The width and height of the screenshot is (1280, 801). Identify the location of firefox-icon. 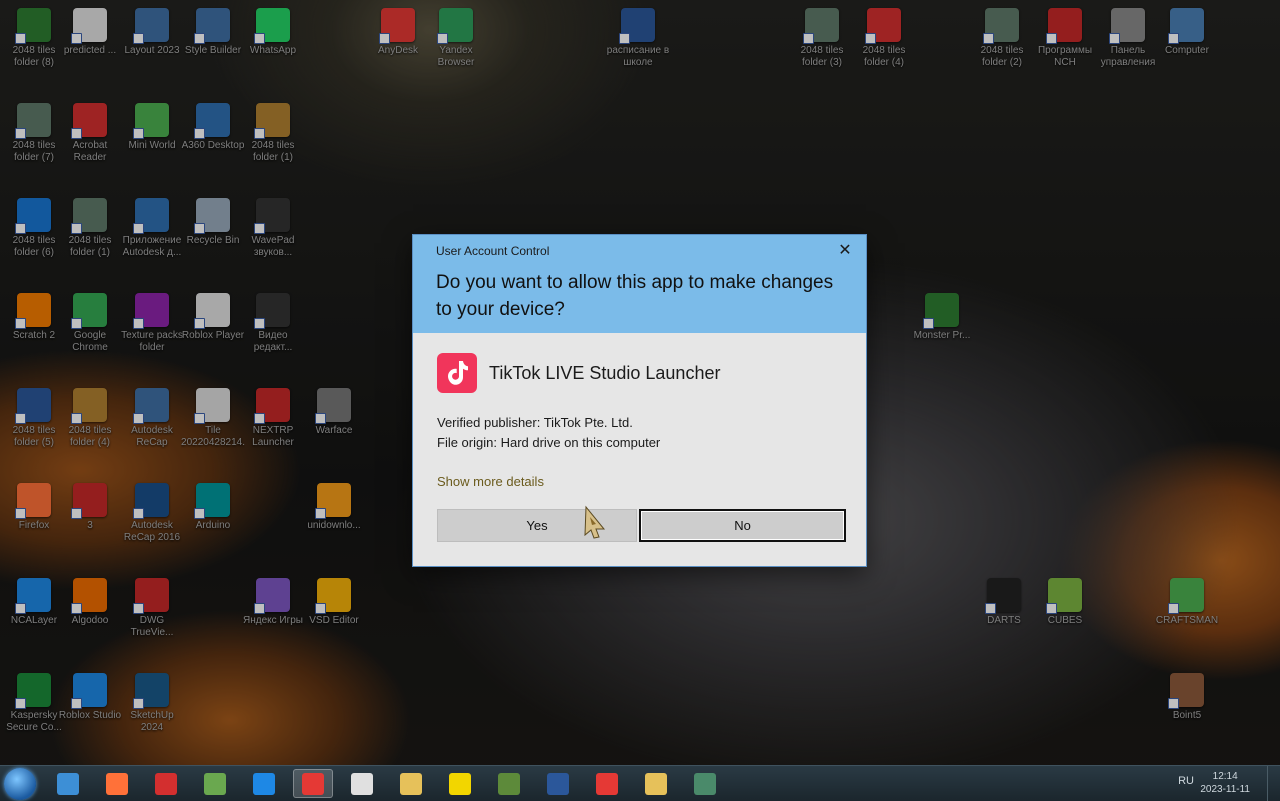
(117, 784).